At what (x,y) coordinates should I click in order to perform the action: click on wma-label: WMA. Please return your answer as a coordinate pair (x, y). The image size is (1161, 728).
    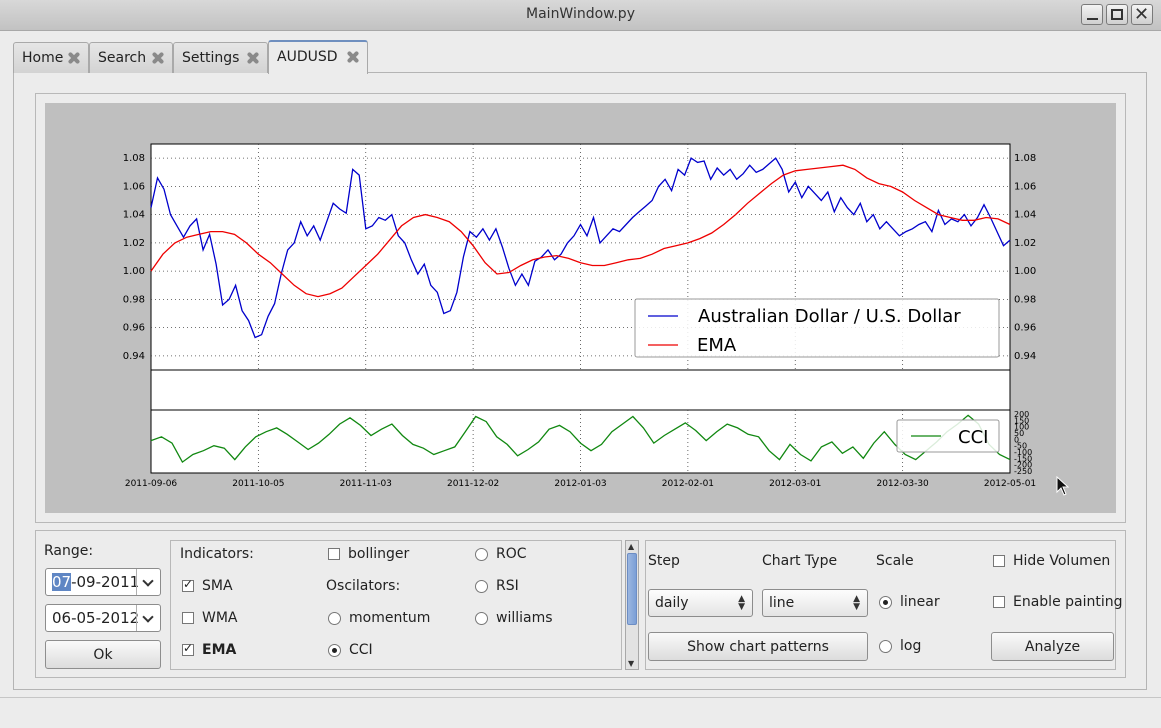
    Looking at the image, I should click on (220, 618).